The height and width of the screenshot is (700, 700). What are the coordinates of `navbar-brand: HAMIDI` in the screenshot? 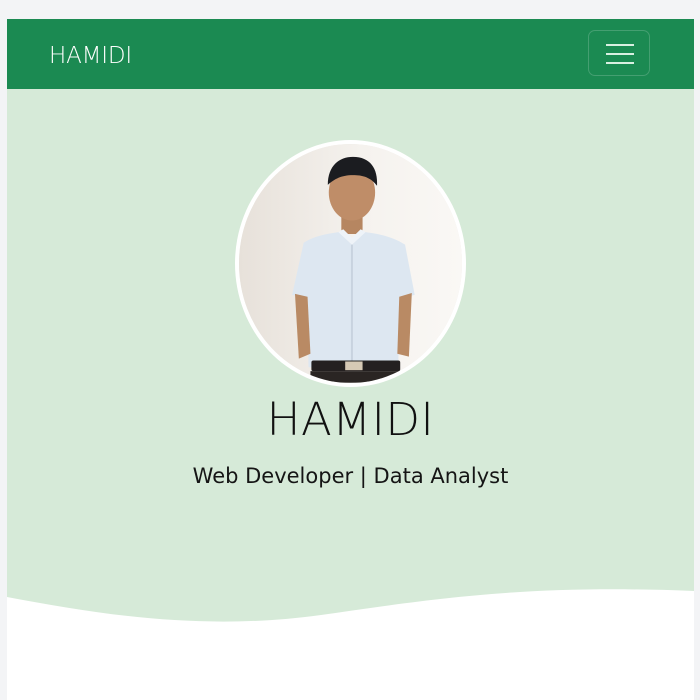 It's located at (90, 56).